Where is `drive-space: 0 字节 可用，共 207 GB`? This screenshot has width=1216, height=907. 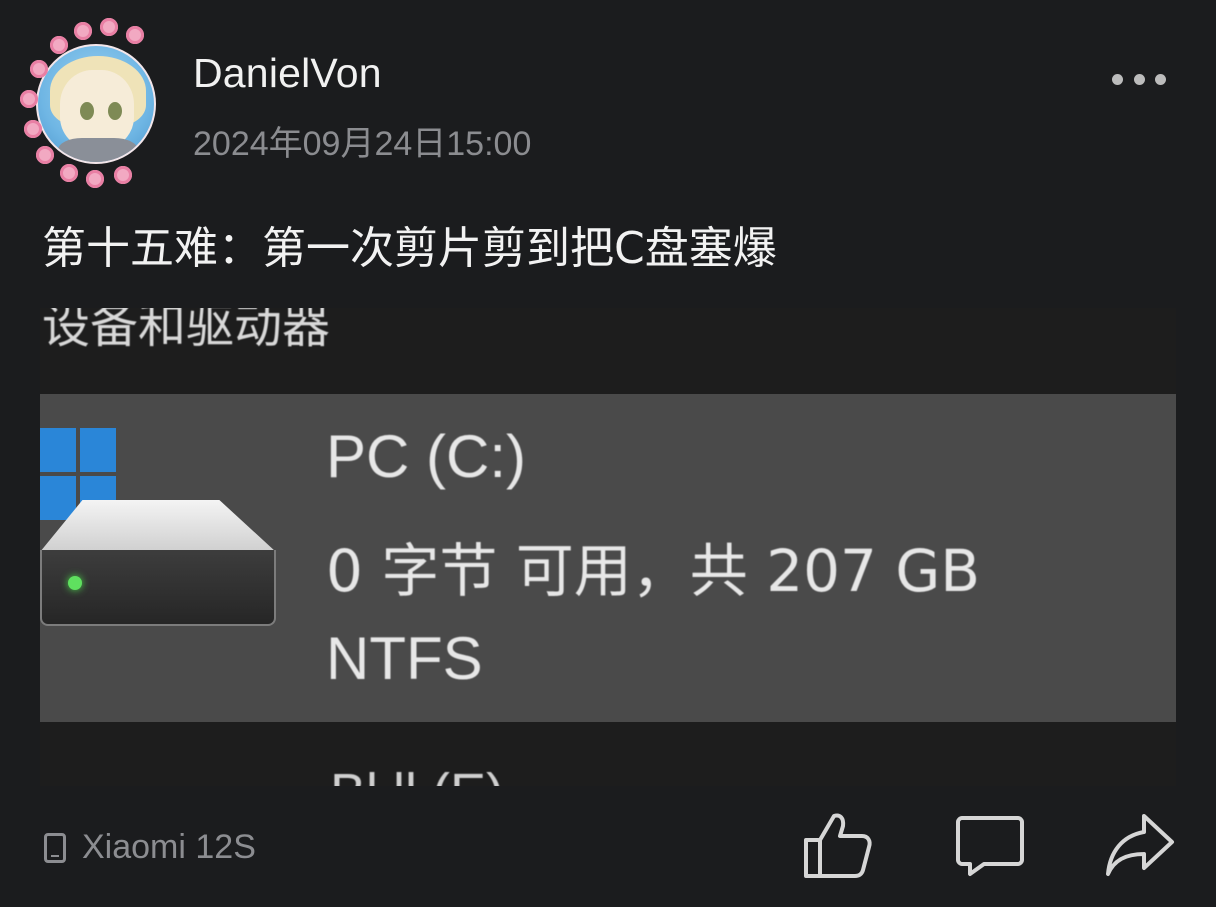
drive-space: 0 字节 可用，共 207 GB is located at coordinates (653, 571).